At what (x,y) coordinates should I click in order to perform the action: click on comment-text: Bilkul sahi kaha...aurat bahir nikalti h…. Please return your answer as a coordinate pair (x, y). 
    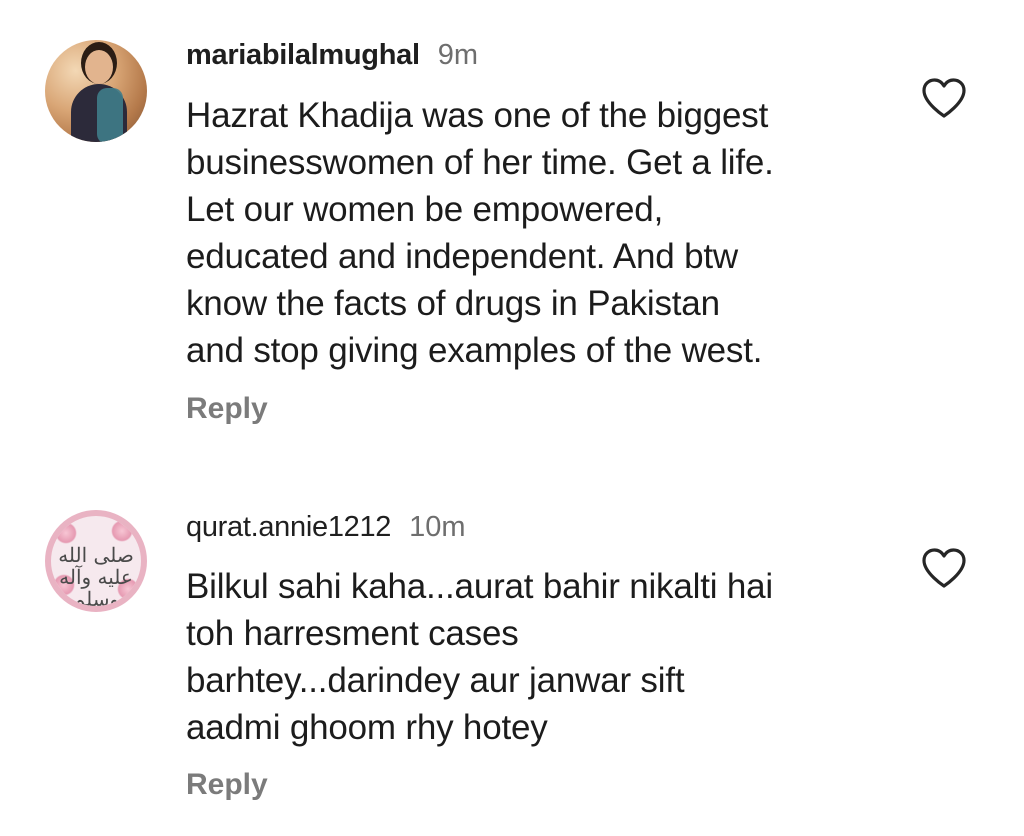
    Looking at the image, I should click on (479, 657).